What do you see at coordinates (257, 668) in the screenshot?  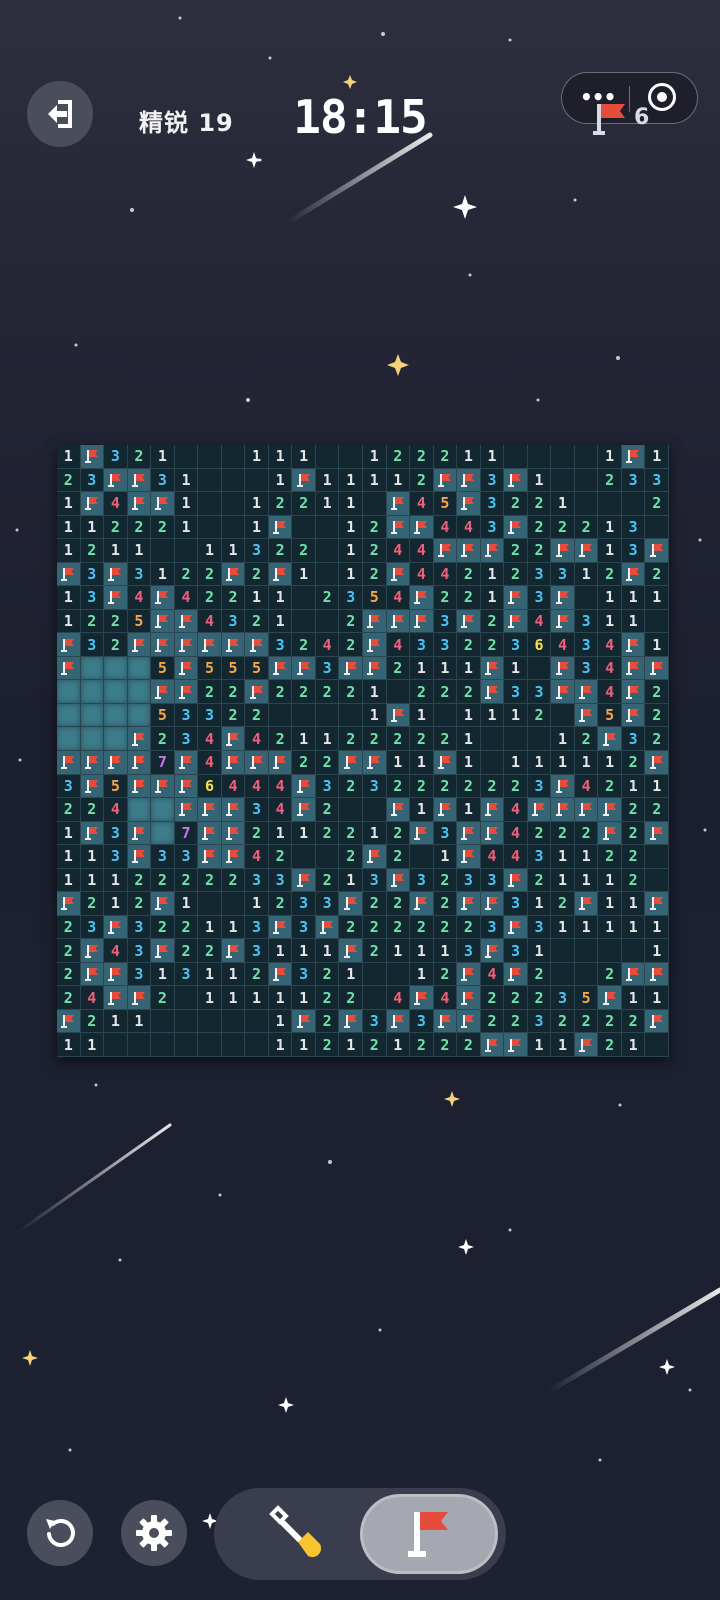 I see `number-cell: 5` at bounding box center [257, 668].